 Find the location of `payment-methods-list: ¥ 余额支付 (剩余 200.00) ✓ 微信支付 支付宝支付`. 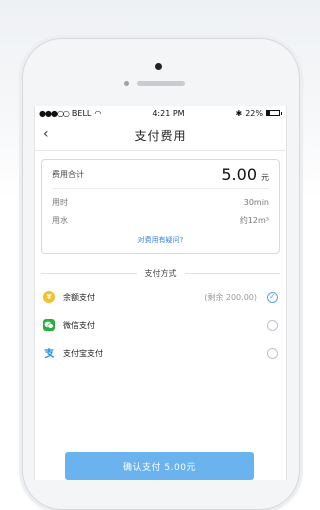

payment-methods-list: ¥ 余额支付 (剩余 200.00) ✓ 微信支付 支付宝支付 is located at coordinates (160, 325).